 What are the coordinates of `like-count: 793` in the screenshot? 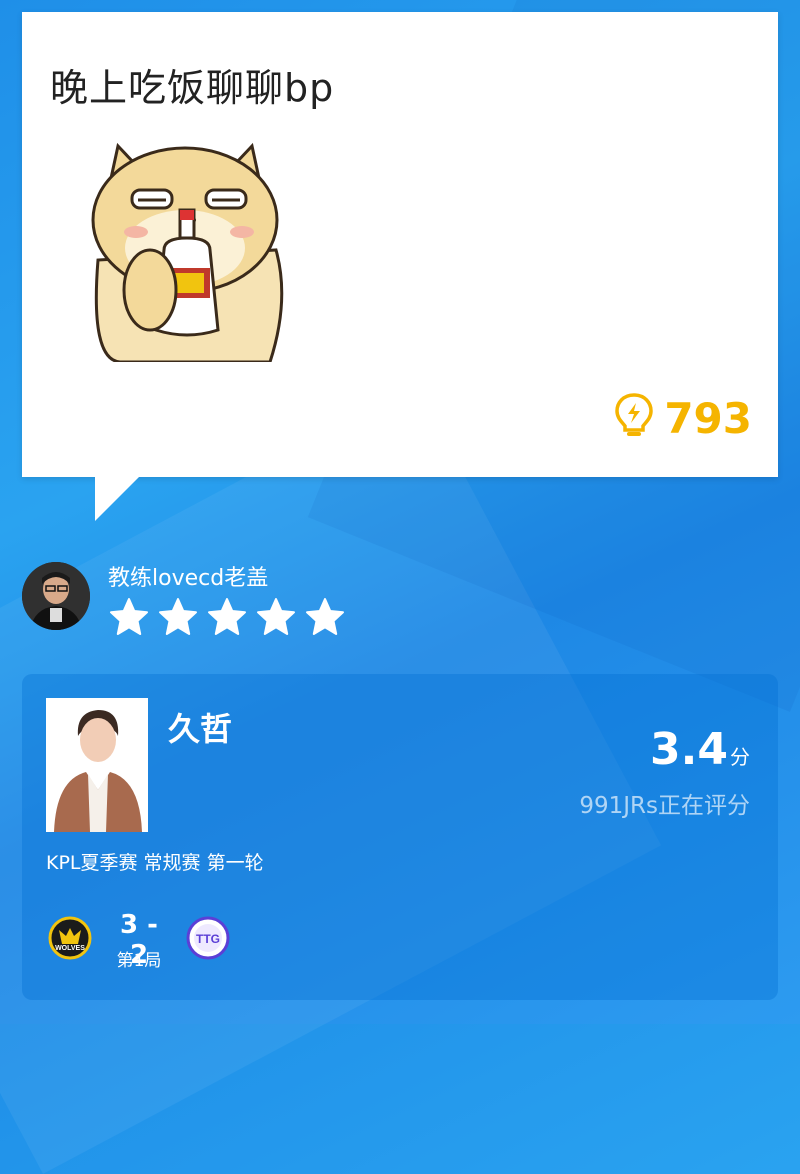 It's located at (708, 418).